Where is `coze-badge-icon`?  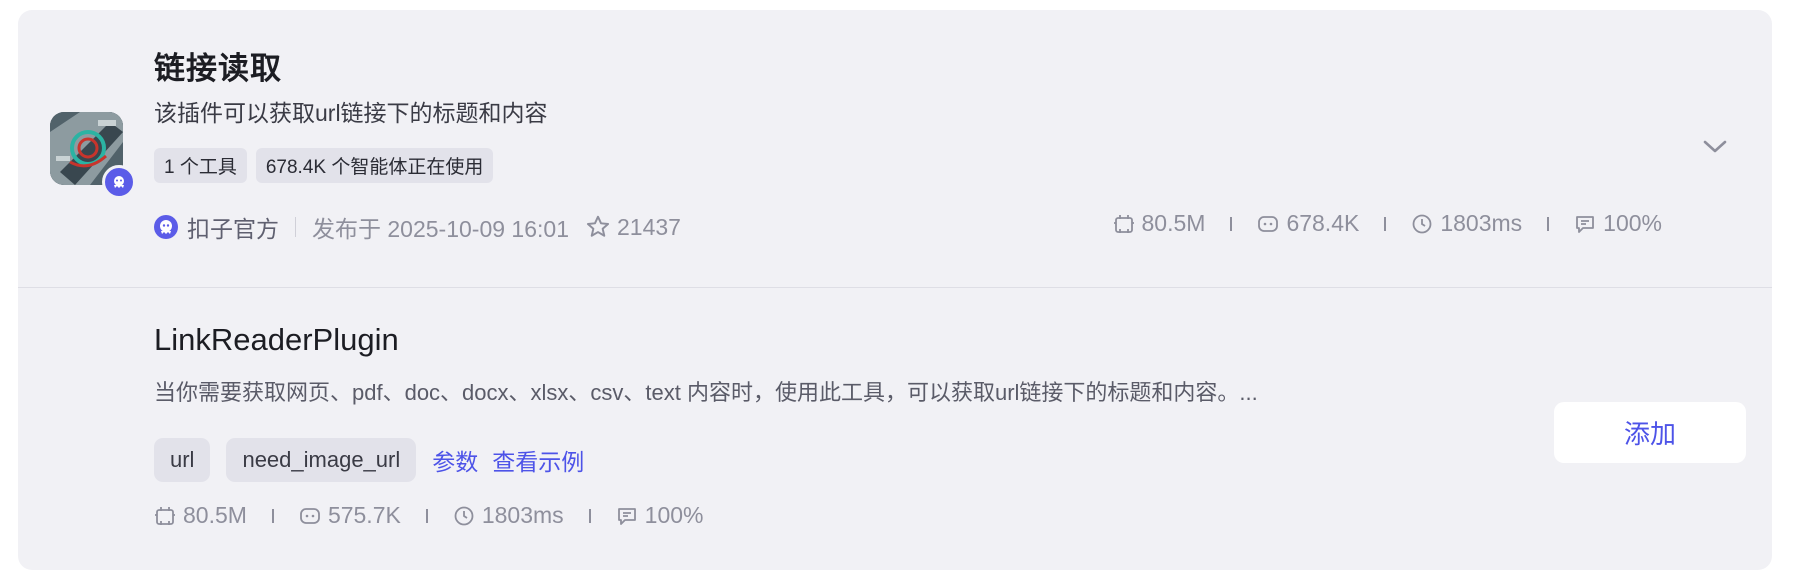 coze-badge-icon is located at coordinates (119, 182).